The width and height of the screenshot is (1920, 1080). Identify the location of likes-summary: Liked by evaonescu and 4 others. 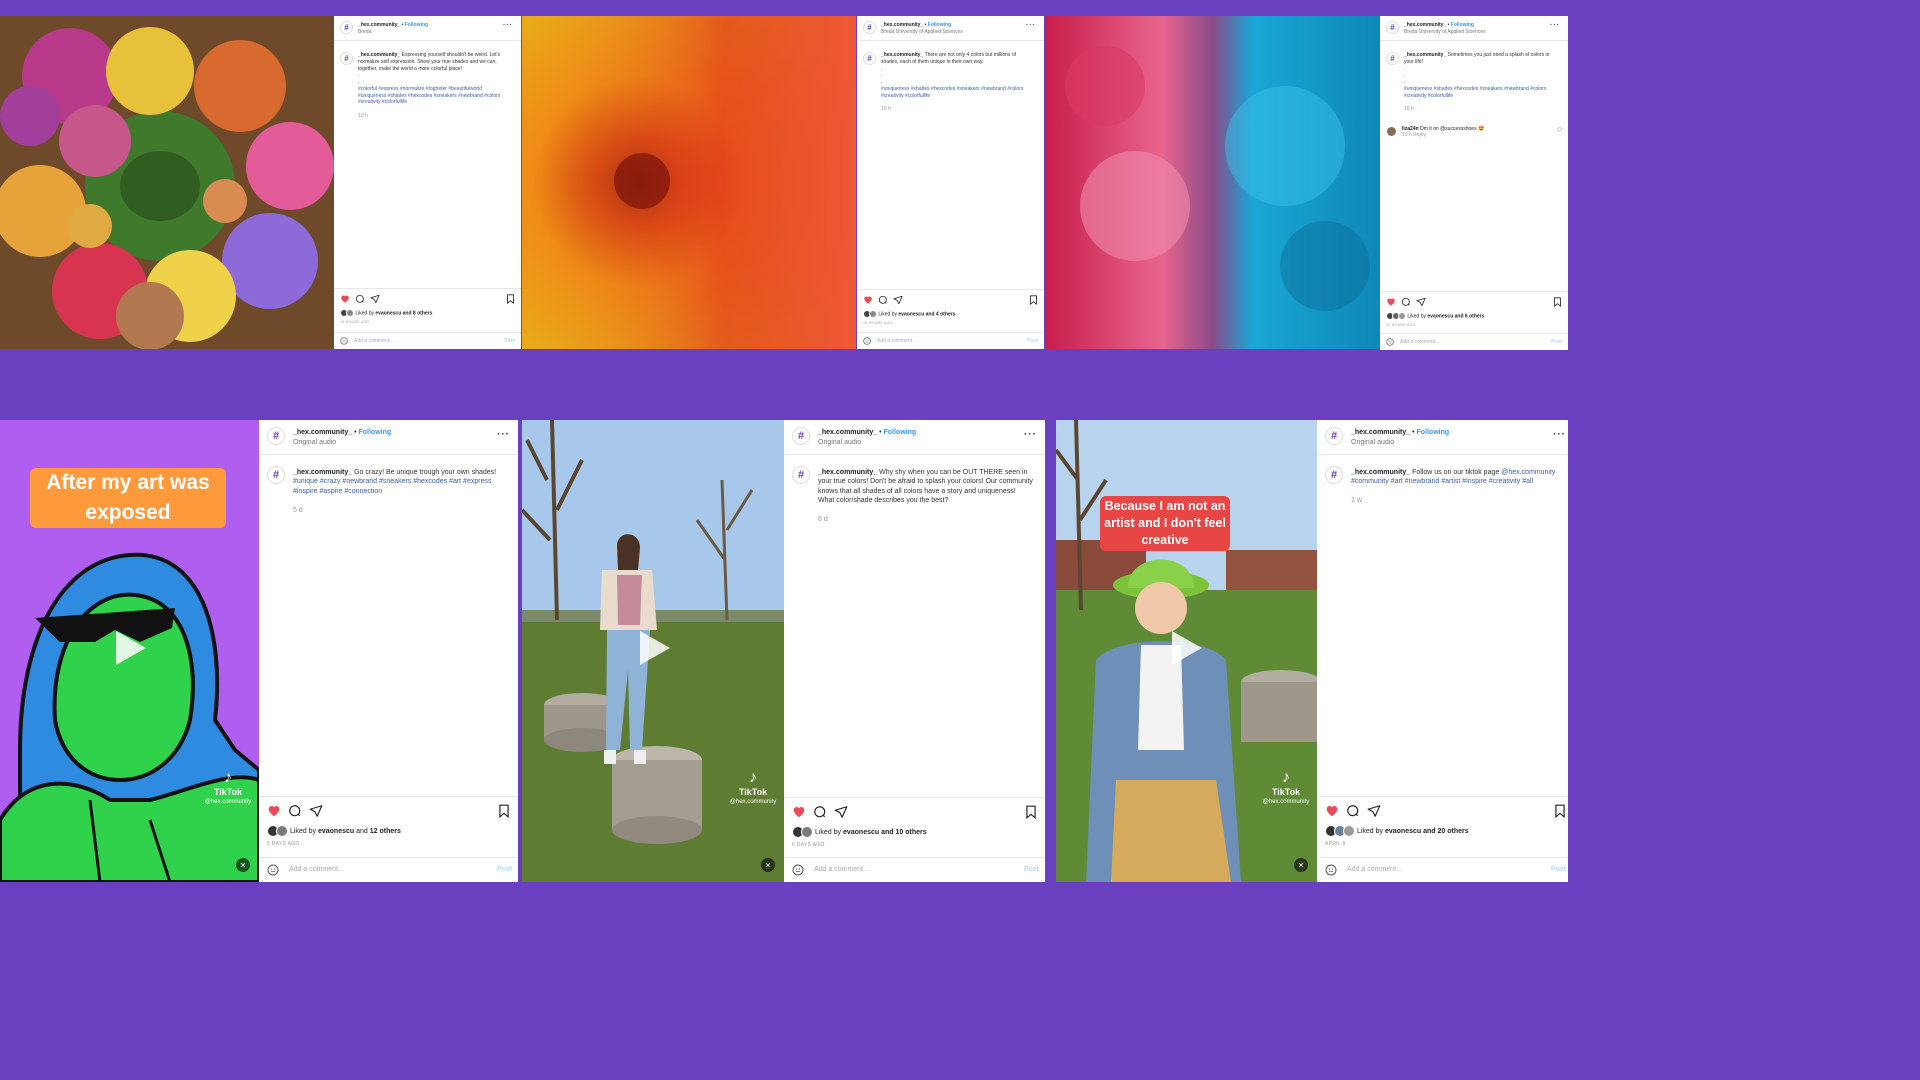
(909, 314).